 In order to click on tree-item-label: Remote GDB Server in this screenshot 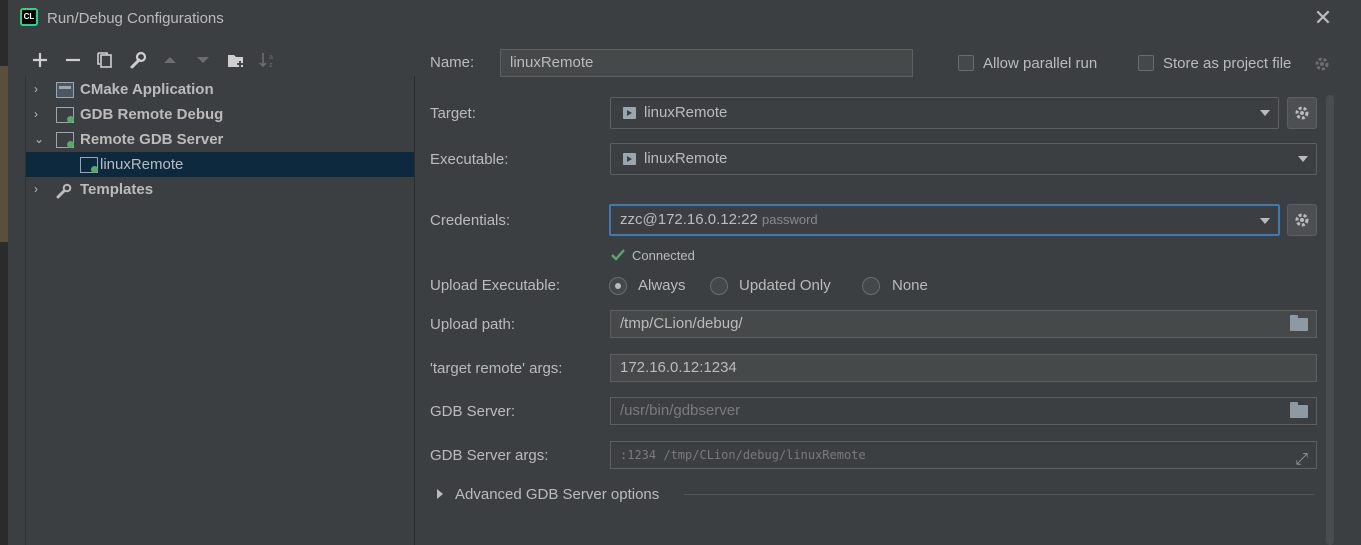, I will do `click(152, 139)`.